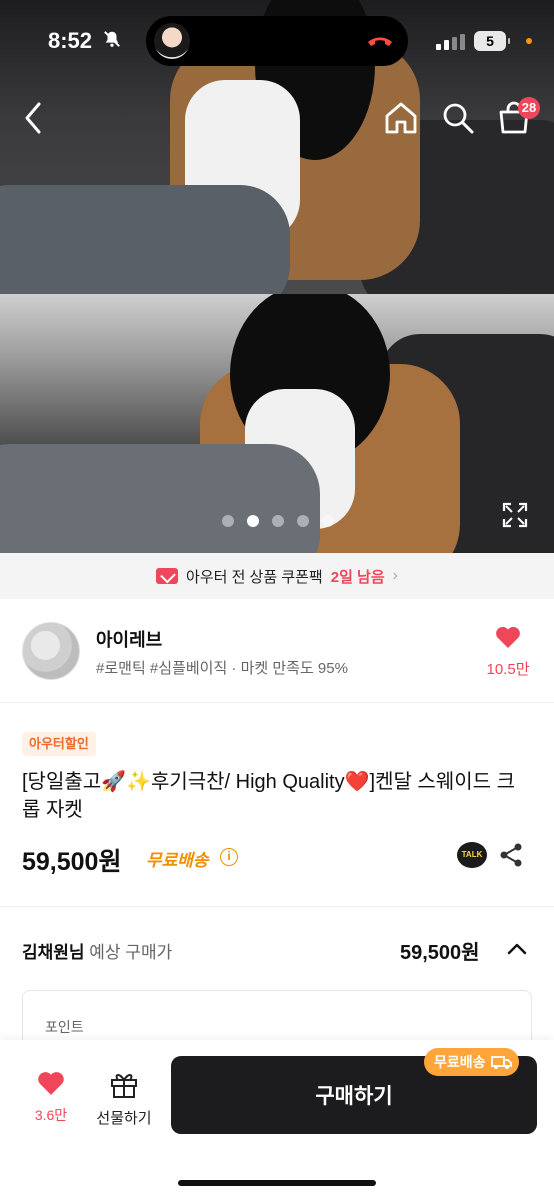 The image size is (554, 1200). I want to click on share-icon, so click(511, 855).